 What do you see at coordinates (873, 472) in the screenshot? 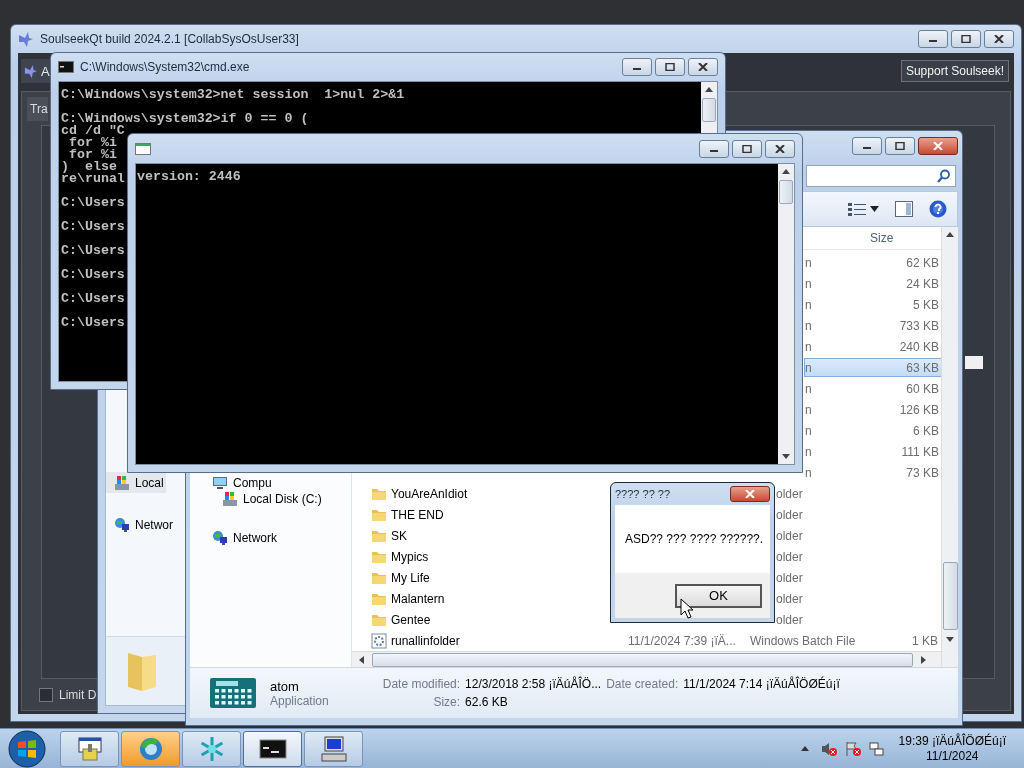
I see `file-row: n 73 KB` at bounding box center [873, 472].